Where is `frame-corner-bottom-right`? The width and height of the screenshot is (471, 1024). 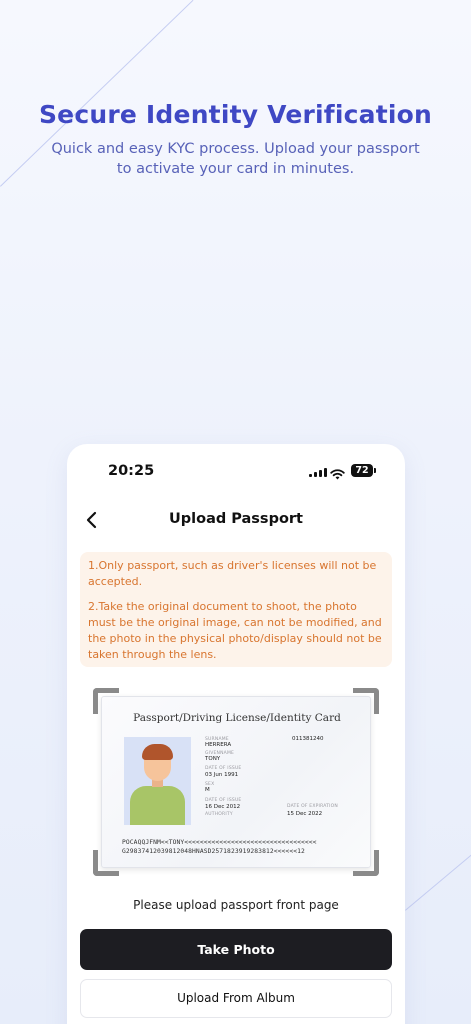 frame-corner-bottom-right is located at coordinates (366, 863).